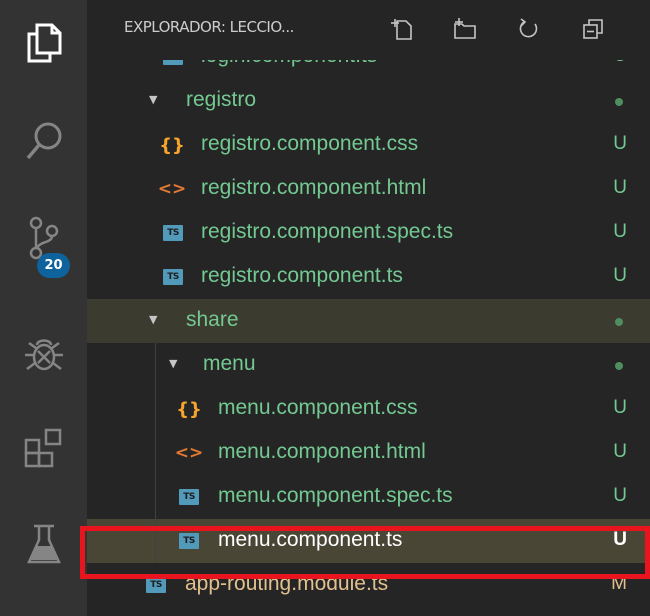 The width and height of the screenshot is (650, 616). I want to click on tree-row-menu-component-spec-ts: TS menu.component.spec.ts U, so click(368, 497).